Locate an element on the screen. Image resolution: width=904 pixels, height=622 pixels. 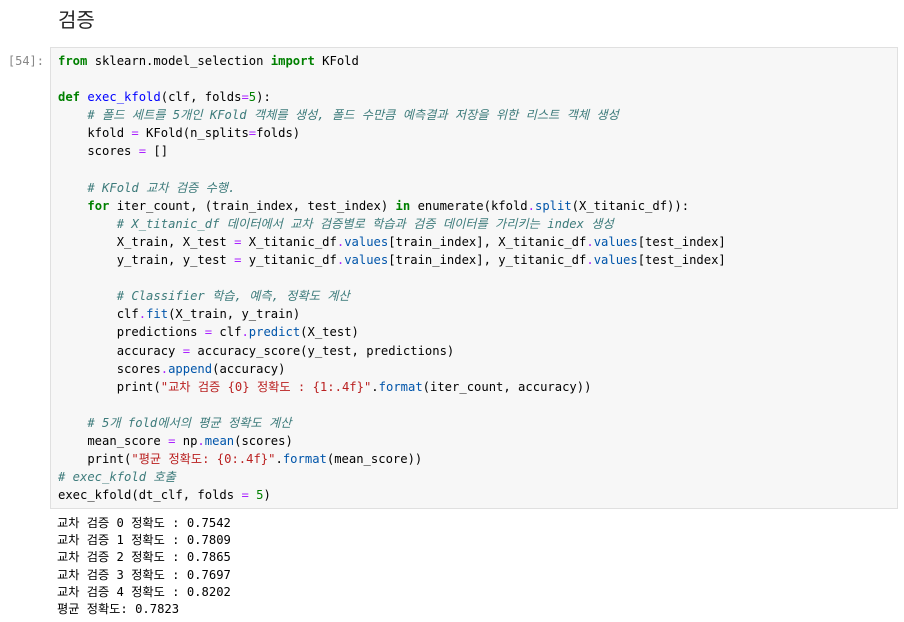
code-token: (mean_score)) is located at coordinates (374, 459).